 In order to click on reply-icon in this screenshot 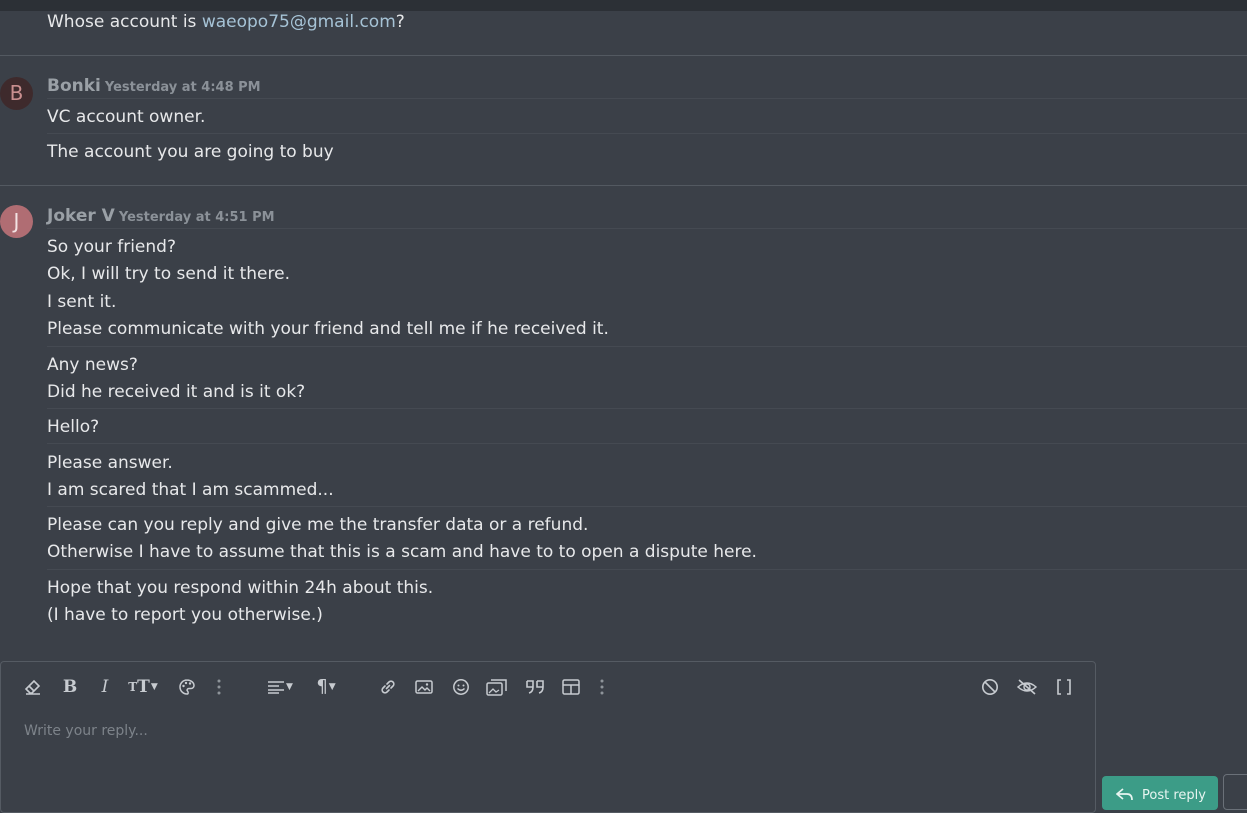, I will do `click(1124, 797)`.